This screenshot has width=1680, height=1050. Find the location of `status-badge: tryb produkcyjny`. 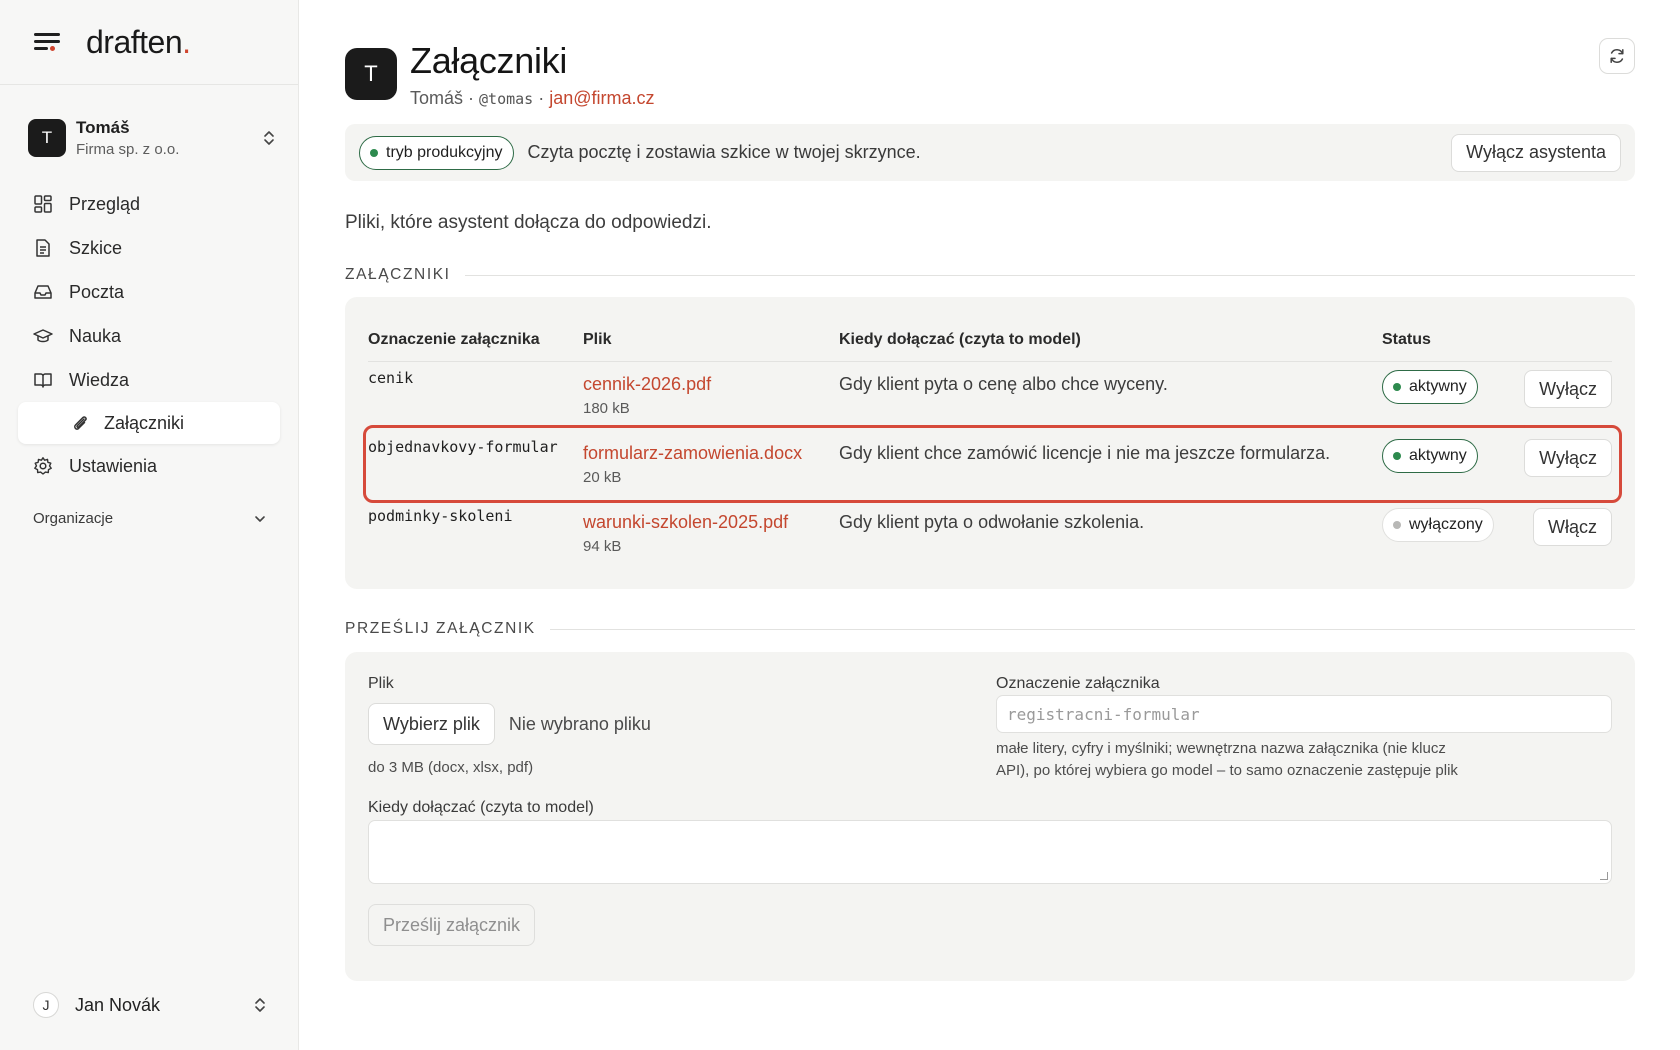

status-badge: tryb produkcyjny is located at coordinates (436, 152).